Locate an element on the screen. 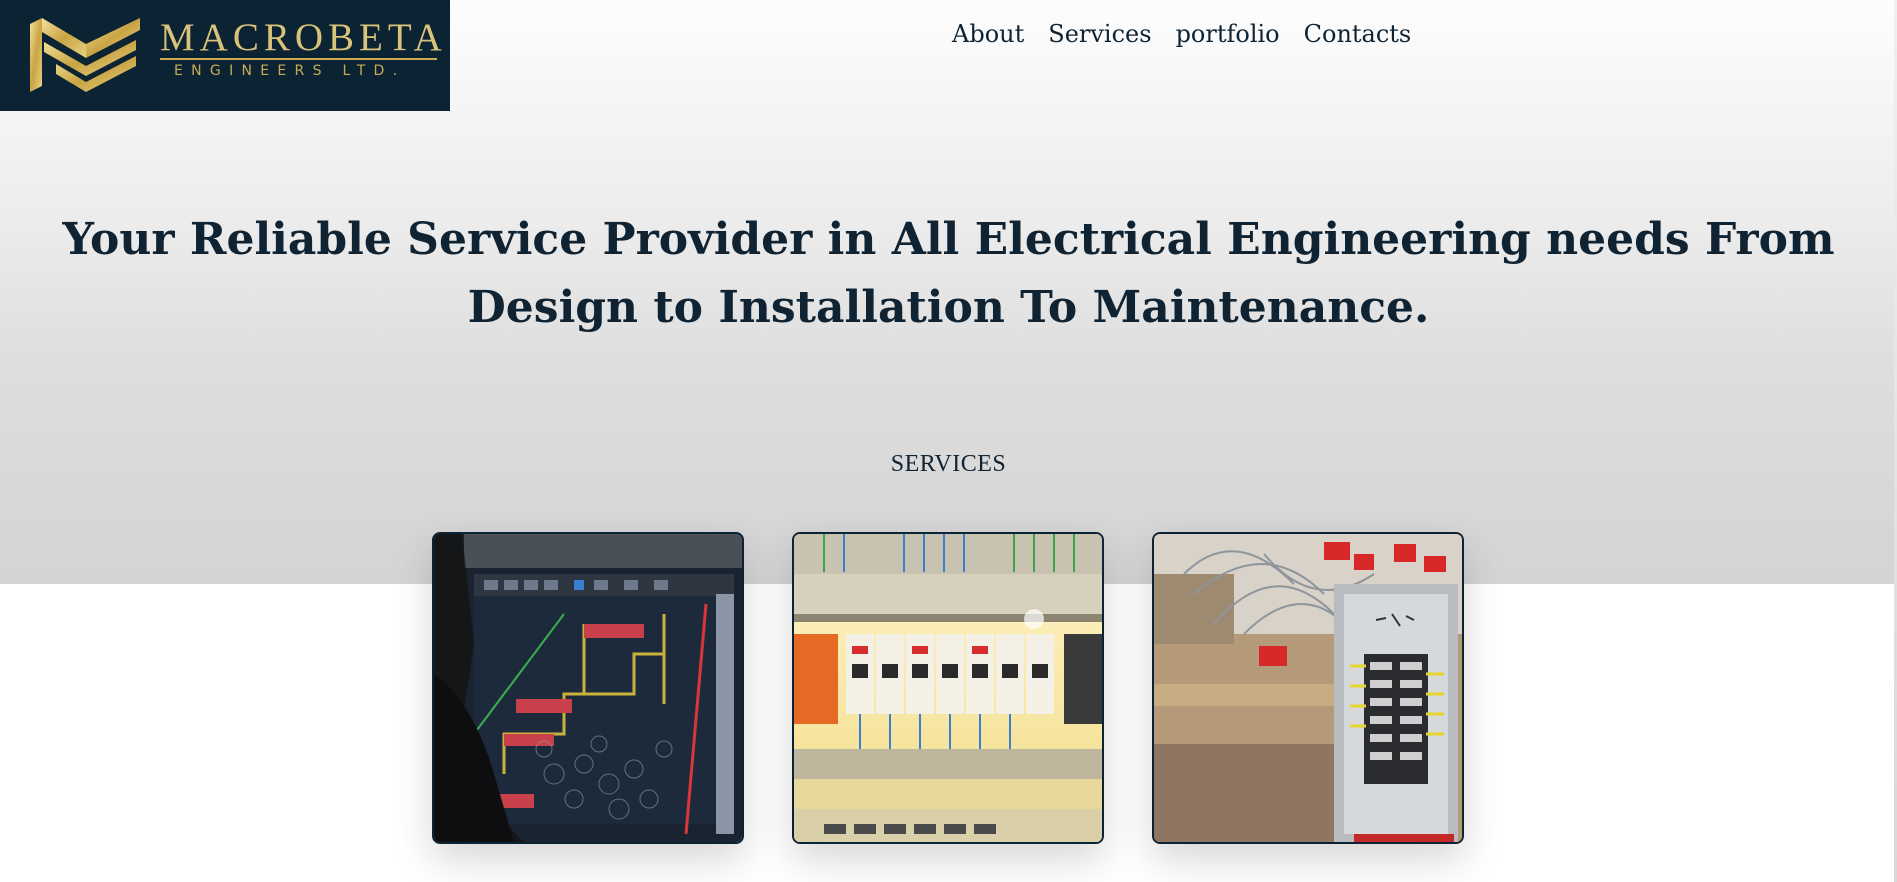  services-heading: SERVICES is located at coordinates (948, 464).